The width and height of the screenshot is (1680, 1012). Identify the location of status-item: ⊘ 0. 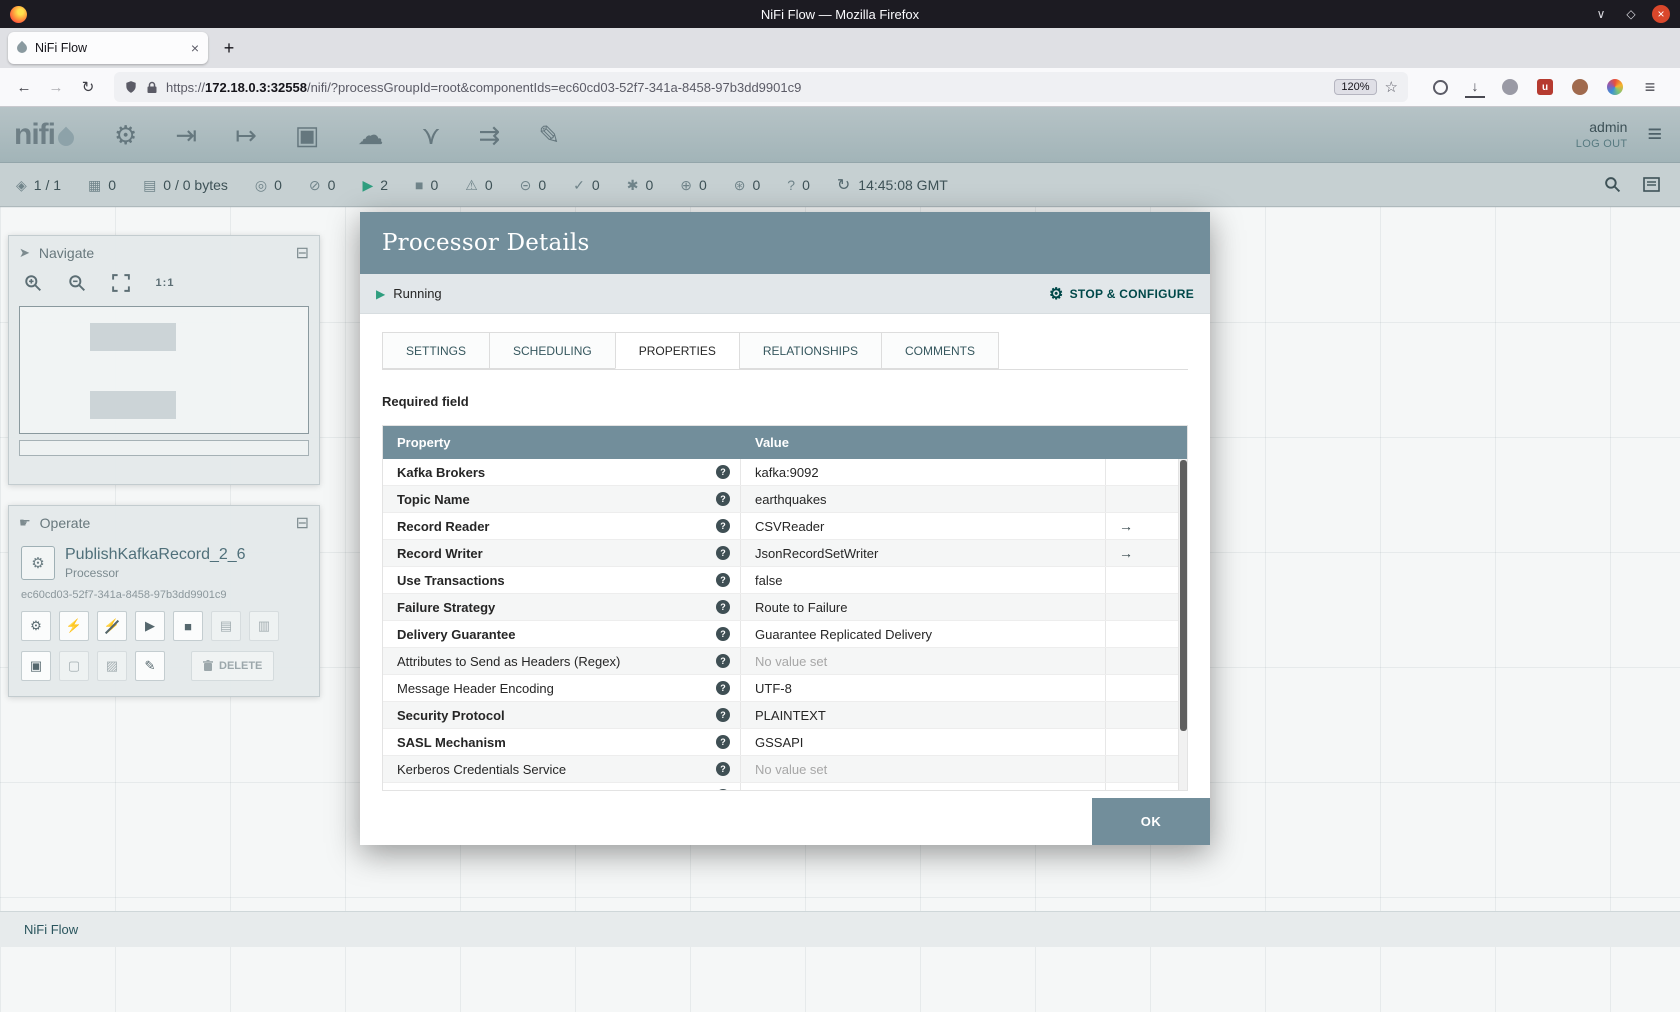
(322, 185).